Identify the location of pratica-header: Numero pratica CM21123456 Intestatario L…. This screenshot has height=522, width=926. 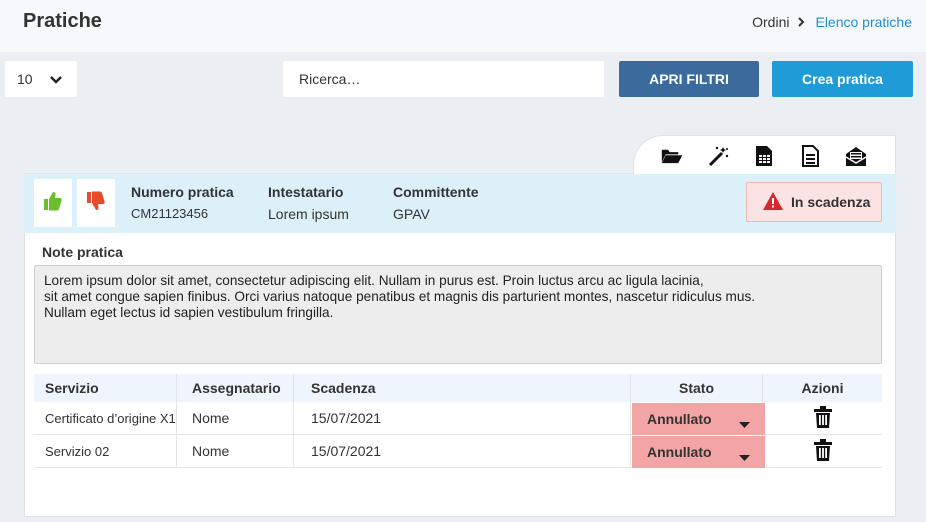
(460, 203).